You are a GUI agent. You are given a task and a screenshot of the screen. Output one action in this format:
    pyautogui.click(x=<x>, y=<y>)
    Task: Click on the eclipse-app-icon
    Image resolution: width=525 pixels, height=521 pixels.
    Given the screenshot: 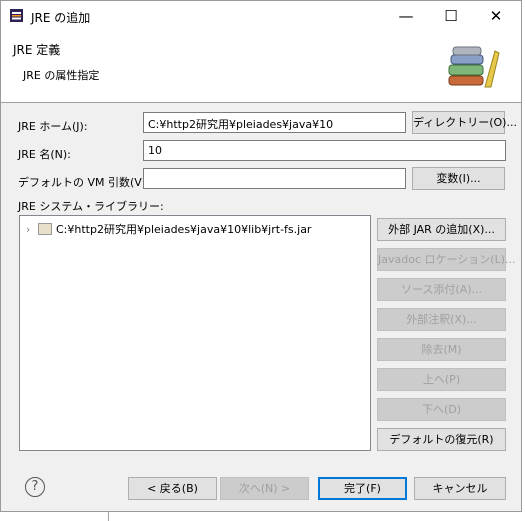 What is the action you would take?
    pyautogui.click(x=16, y=15)
    